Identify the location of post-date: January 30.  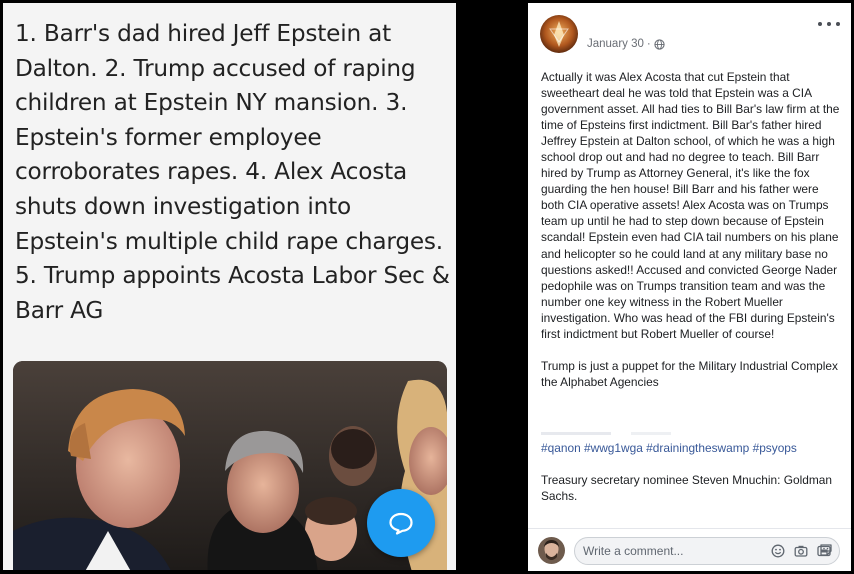
(615, 44).